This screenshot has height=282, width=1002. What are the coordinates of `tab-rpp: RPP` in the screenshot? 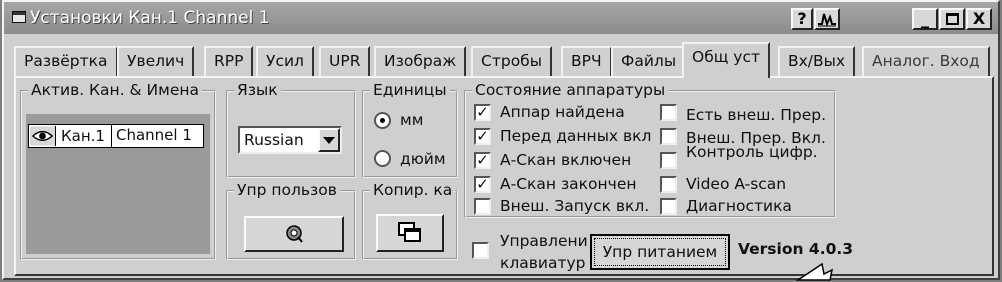 It's located at (229, 61).